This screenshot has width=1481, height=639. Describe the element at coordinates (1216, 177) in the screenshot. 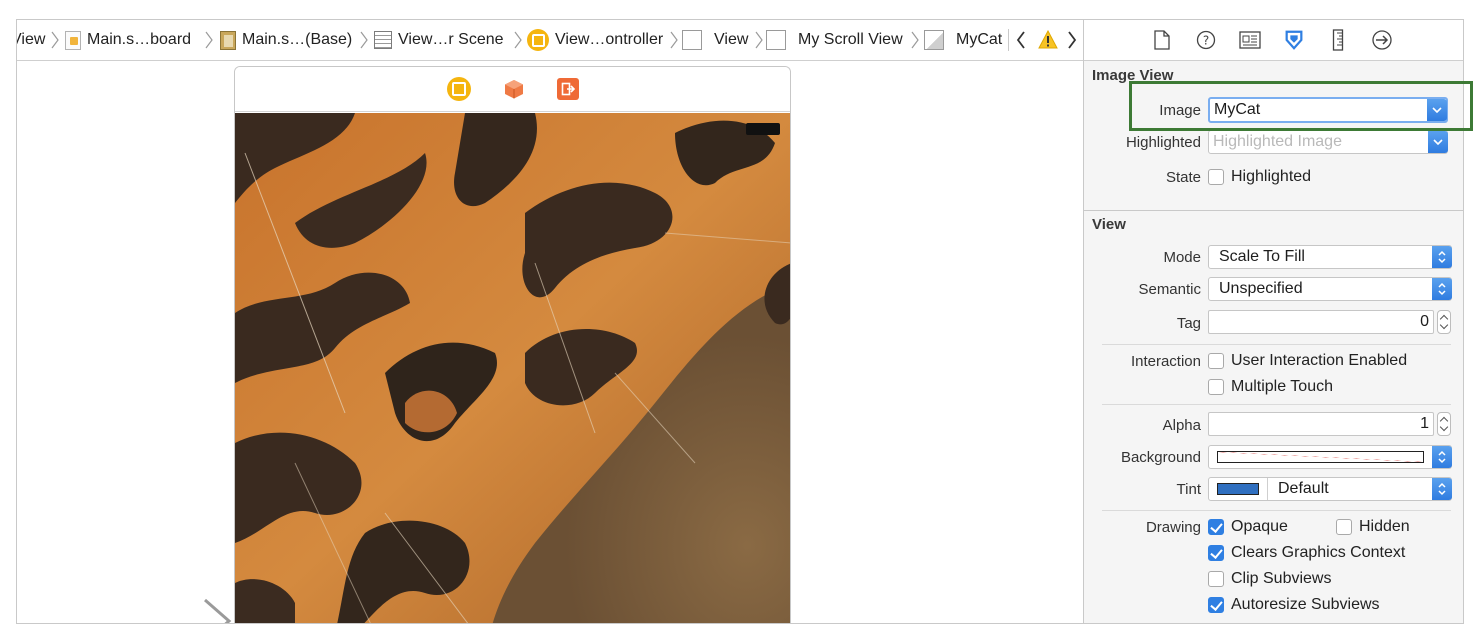

I see `state-highlighted-checkbox` at that location.